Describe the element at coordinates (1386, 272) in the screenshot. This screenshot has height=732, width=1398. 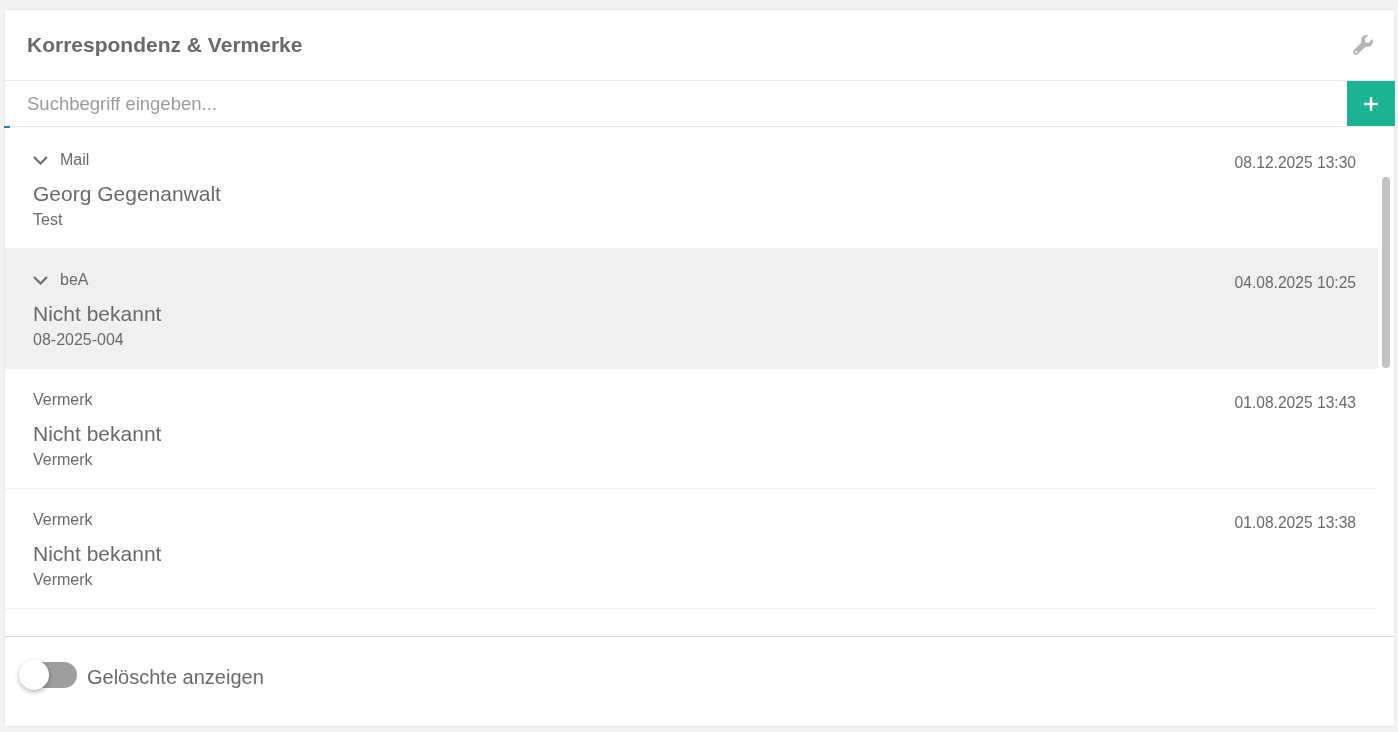
I see `scrollbar-thumb` at that location.